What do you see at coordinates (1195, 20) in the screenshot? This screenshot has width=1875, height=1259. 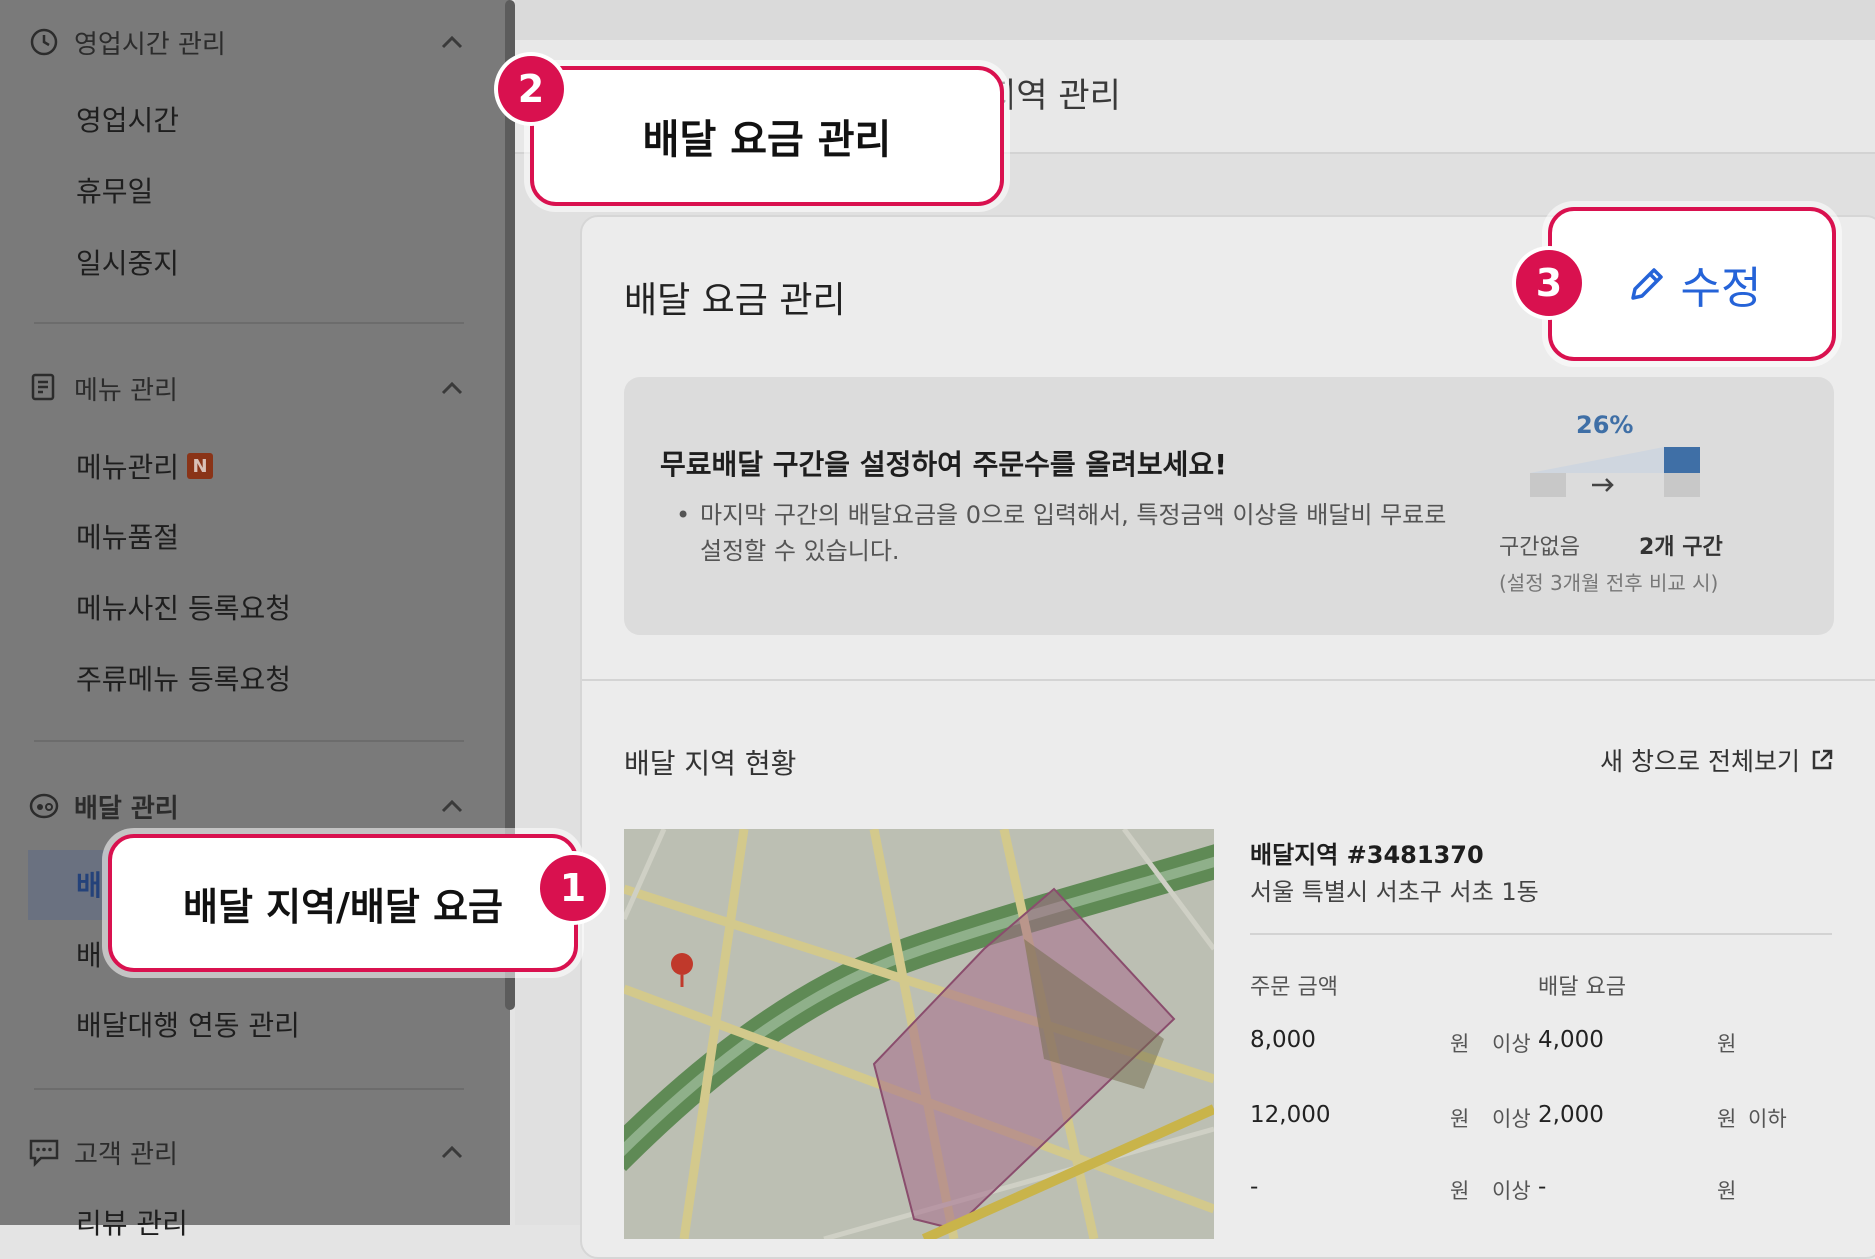 I see `top-bar` at bounding box center [1195, 20].